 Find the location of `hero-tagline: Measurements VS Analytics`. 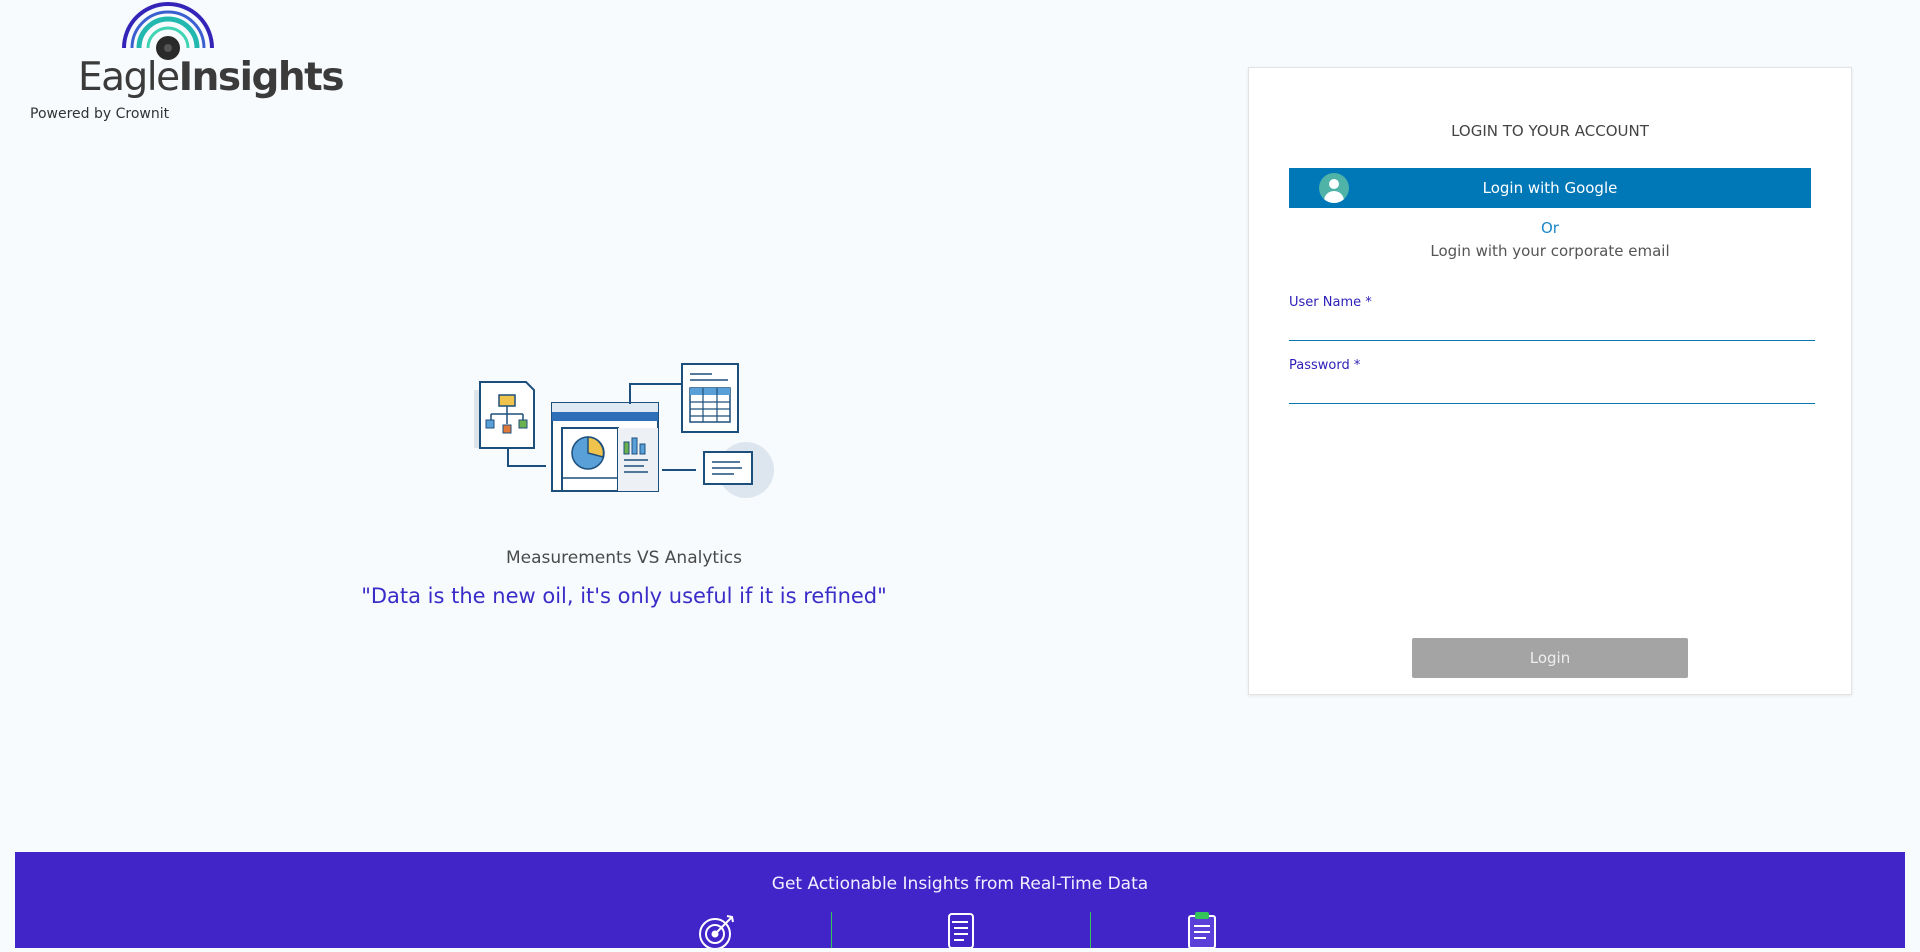

hero-tagline: Measurements VS Analytics is located at coordinates (624, 558).